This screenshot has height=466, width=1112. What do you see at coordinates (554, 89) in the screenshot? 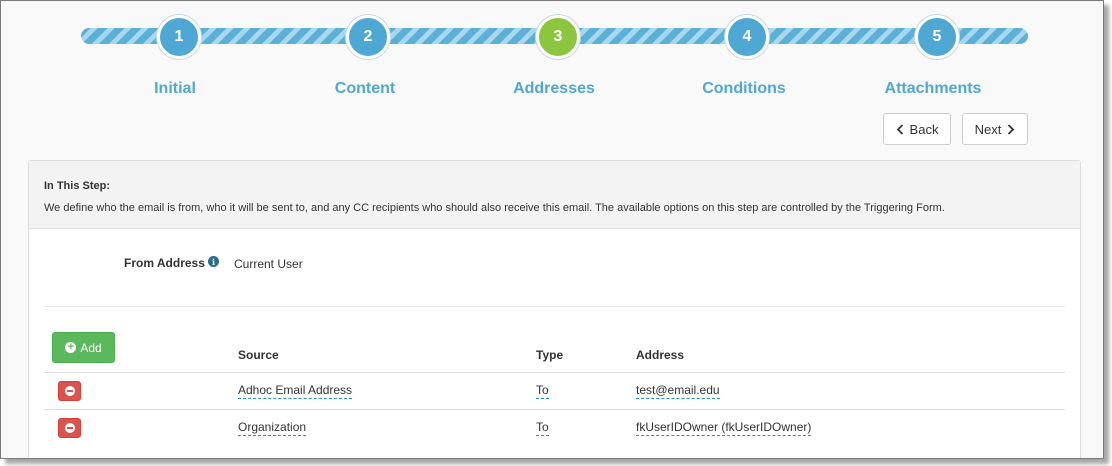
I see `wizard-step-label-addresses: Addresses` at bounding box center [554, 89].